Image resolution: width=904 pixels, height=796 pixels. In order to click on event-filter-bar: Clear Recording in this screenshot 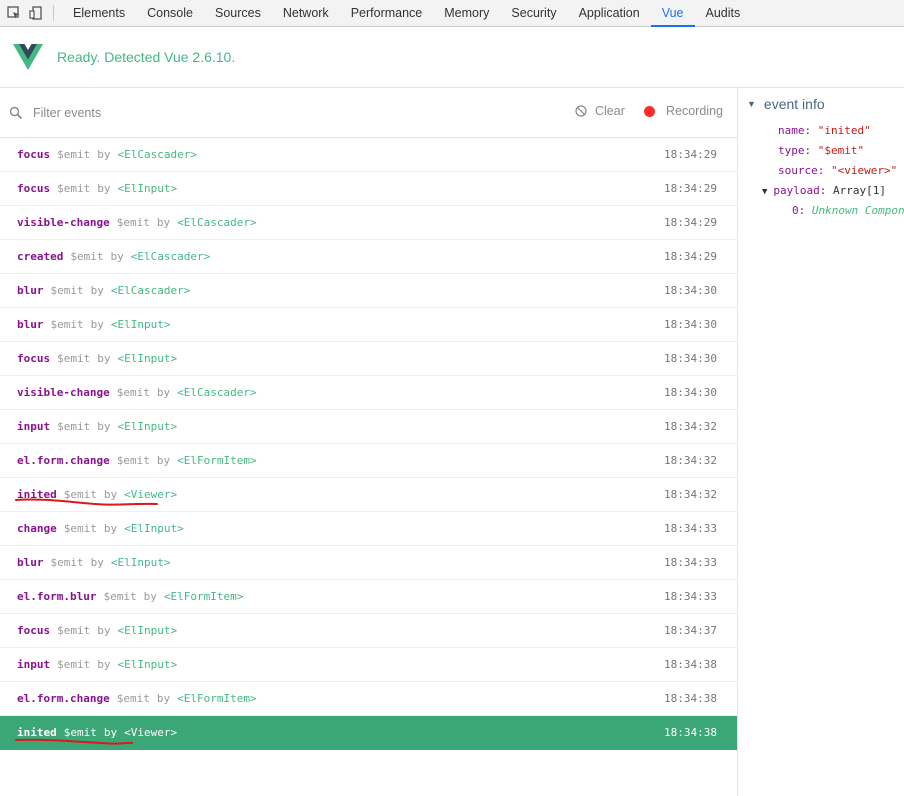, I will do `click(368, 113)`.